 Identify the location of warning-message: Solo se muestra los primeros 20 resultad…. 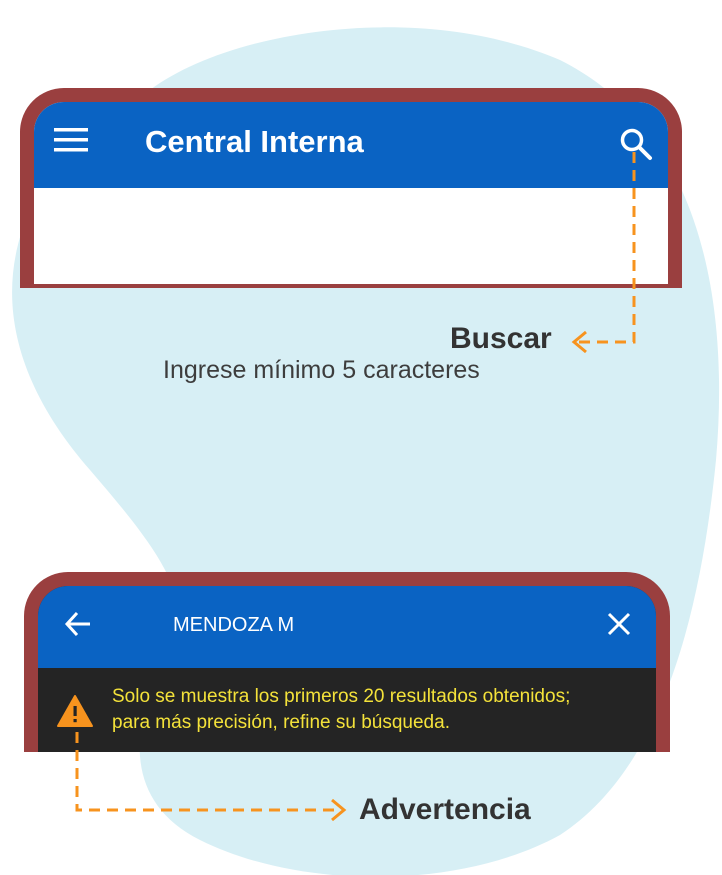
(382, 710).